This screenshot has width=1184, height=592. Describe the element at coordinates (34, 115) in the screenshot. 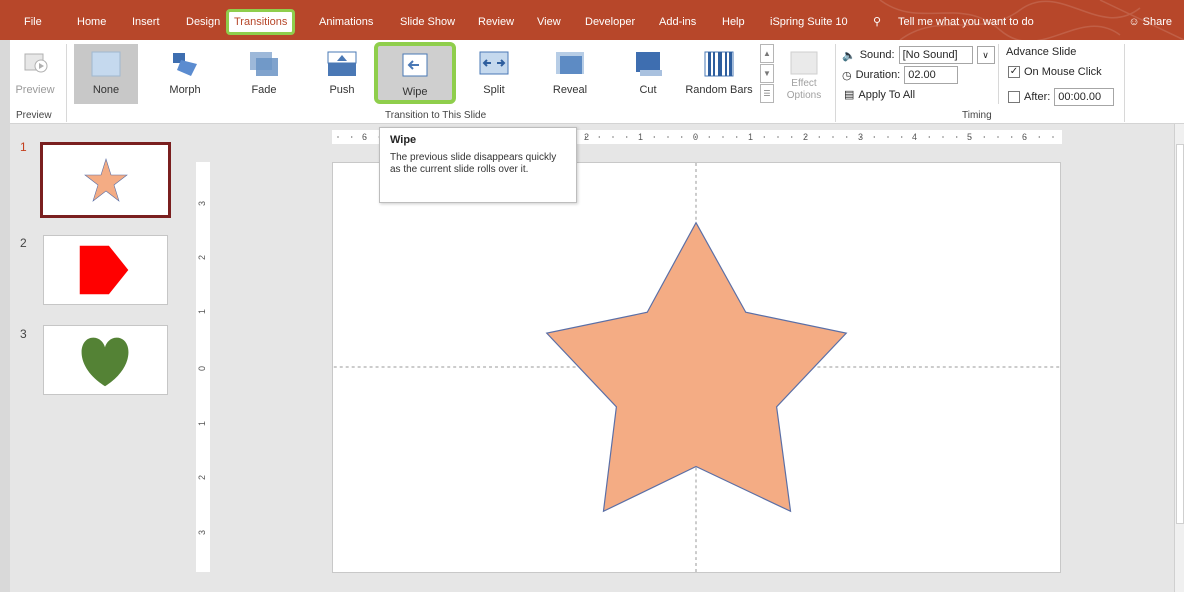

I see `preview-group-label: Preview` at that location.